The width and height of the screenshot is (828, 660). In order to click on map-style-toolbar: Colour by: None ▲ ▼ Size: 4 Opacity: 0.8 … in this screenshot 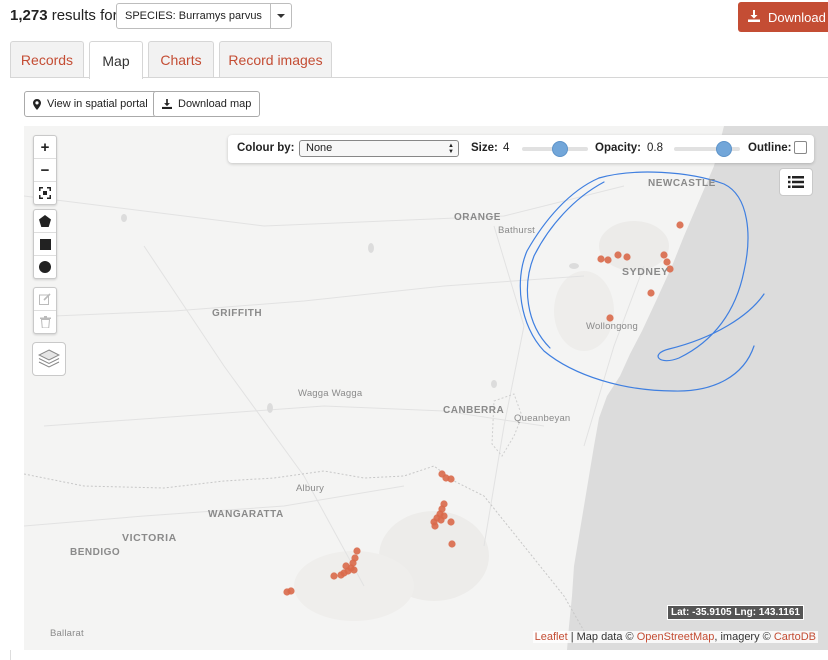, I will do `click(521, 149)`.